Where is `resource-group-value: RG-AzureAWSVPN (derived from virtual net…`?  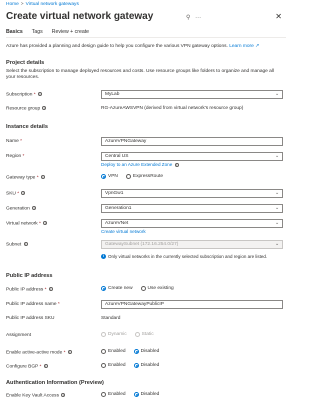
resource-group-value: RG-AzureAWSVPN (derived from virtual net… is located at coordinates (172, 108).